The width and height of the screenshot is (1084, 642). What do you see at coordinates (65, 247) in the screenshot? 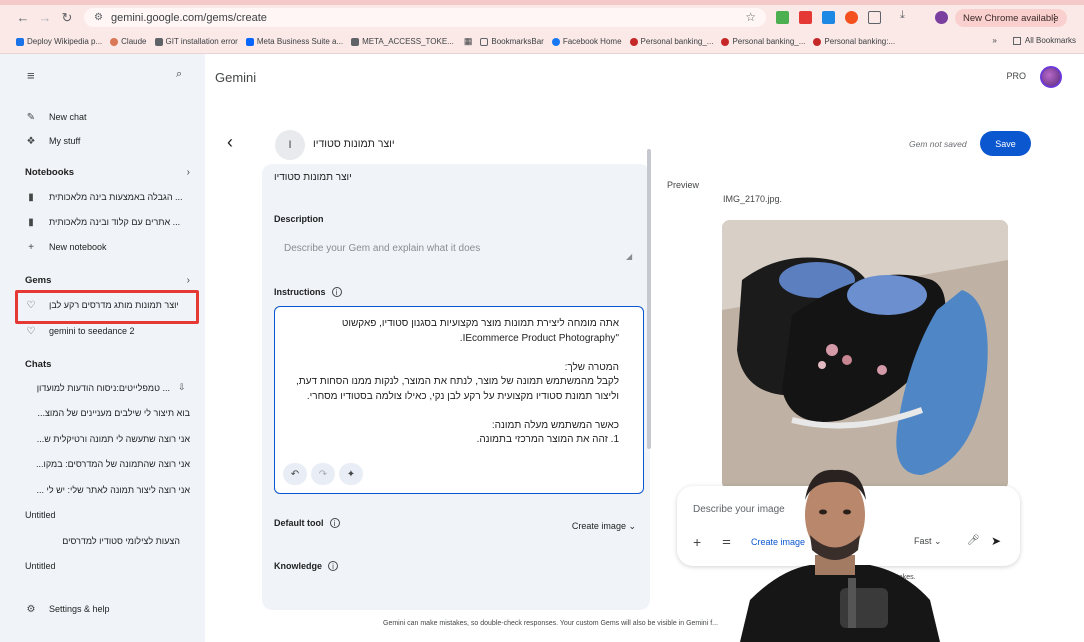
I see `new-notebook-button: + New notebook` at bounding box center [65, 247].